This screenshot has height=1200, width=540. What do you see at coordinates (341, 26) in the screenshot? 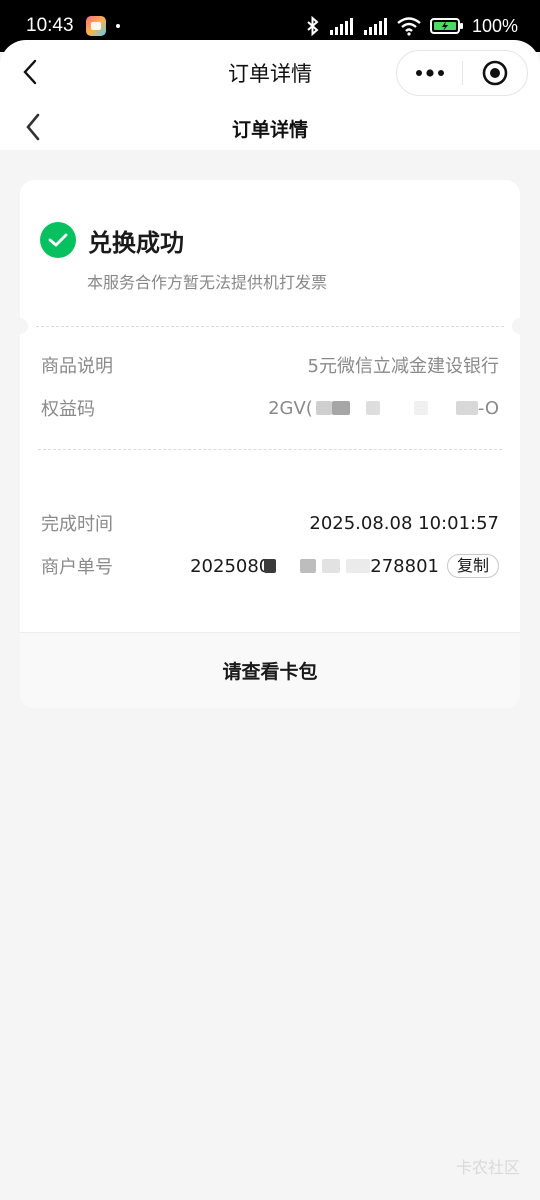
I see `signal-hd-icon` at bounding box center [341, 26].